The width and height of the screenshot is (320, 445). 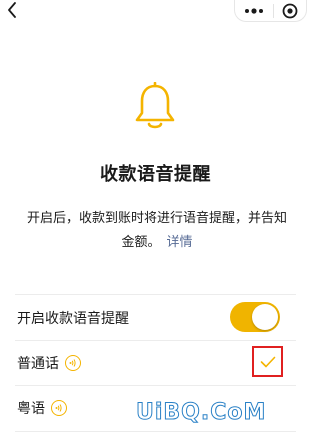 What do you see at coordinates (201, 413) in the screenshot?
I see `watermark: UiBQ.CoM` at bounding box center [201, 413].